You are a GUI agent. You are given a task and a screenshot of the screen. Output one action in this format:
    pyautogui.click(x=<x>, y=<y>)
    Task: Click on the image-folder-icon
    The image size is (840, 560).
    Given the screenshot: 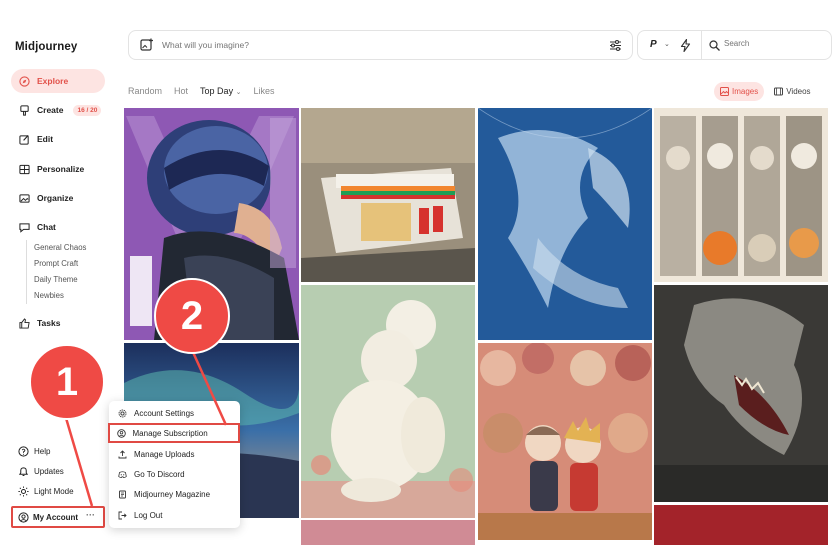 What is the action you would take?
    pyautogui.click(x=24, y=198)
    